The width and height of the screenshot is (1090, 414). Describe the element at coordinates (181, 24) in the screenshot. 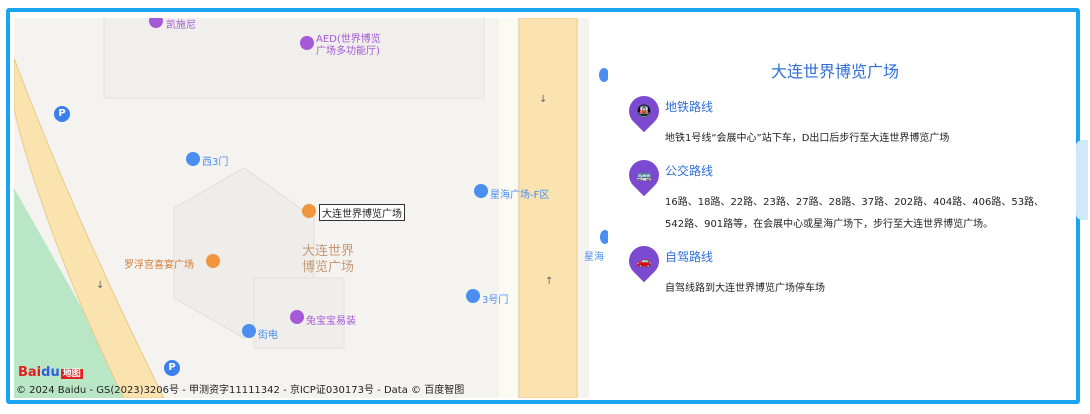

I see `poi-label-kaisa: 凯施尼` at that location.